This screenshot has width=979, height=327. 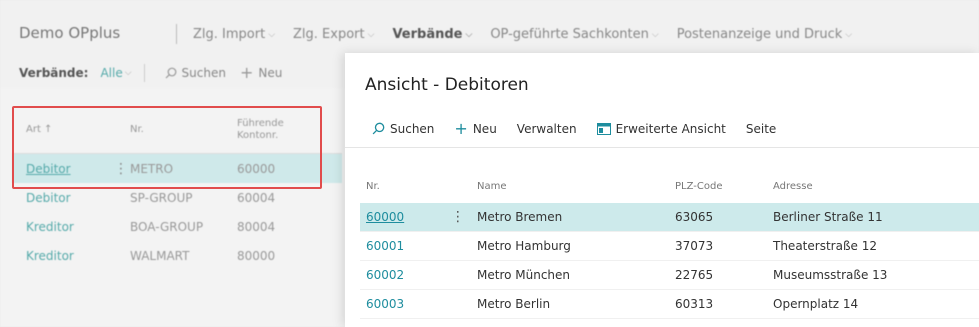 I want to click on table-row: Kreditor BOA-GROUP 80004, so click(x=177, y=226).